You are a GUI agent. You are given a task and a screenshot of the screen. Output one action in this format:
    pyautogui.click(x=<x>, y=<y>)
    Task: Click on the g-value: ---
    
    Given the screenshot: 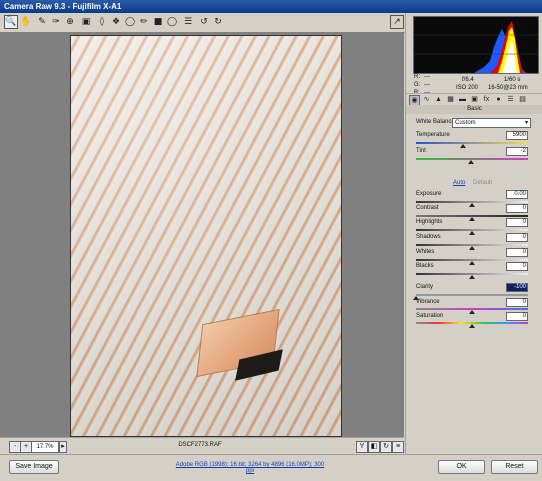 What is the action you would take?
    pyautogui.click(x=427, y=85)
    